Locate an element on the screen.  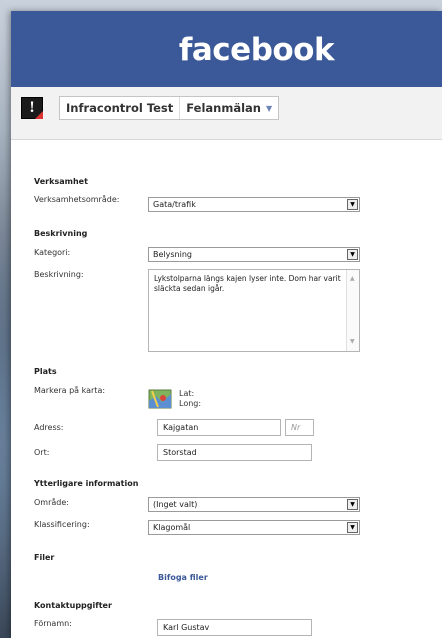
input-adress: Kajgatan is located at coordinates (219, 427).